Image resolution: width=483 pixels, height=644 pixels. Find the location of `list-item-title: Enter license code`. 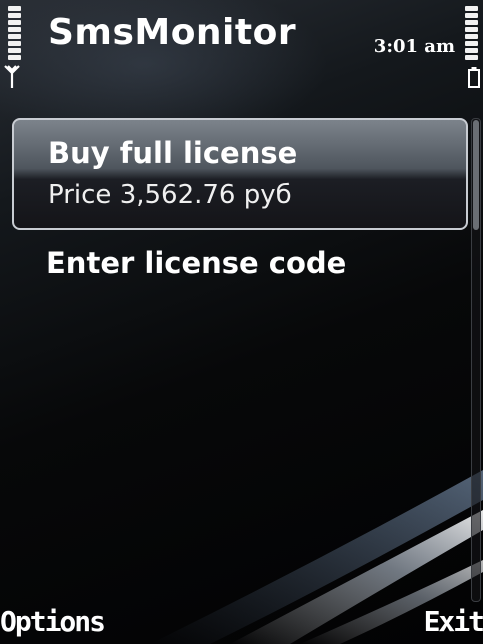

list-item-title: Enter license code is located at coordinates (196, 263).